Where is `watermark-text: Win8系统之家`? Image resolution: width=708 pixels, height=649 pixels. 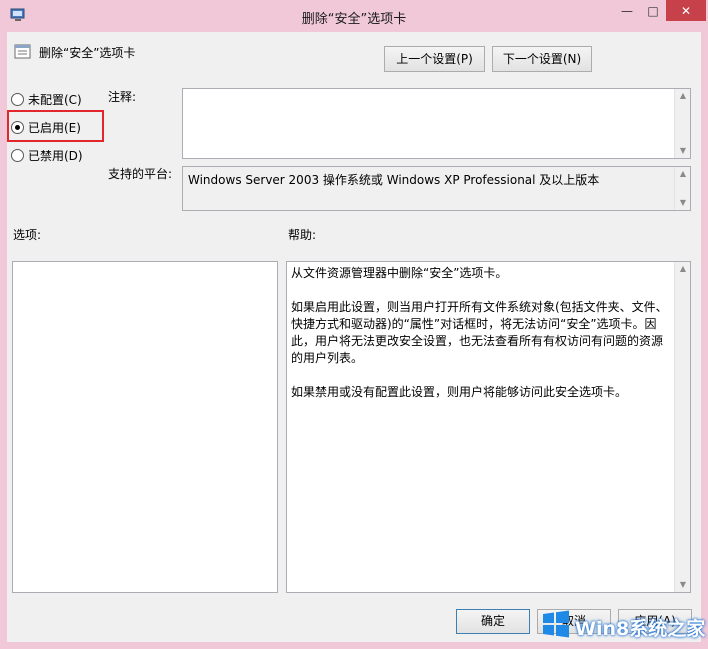 watermark-text: Win8系统之家 is located at coordinates (640, 629).